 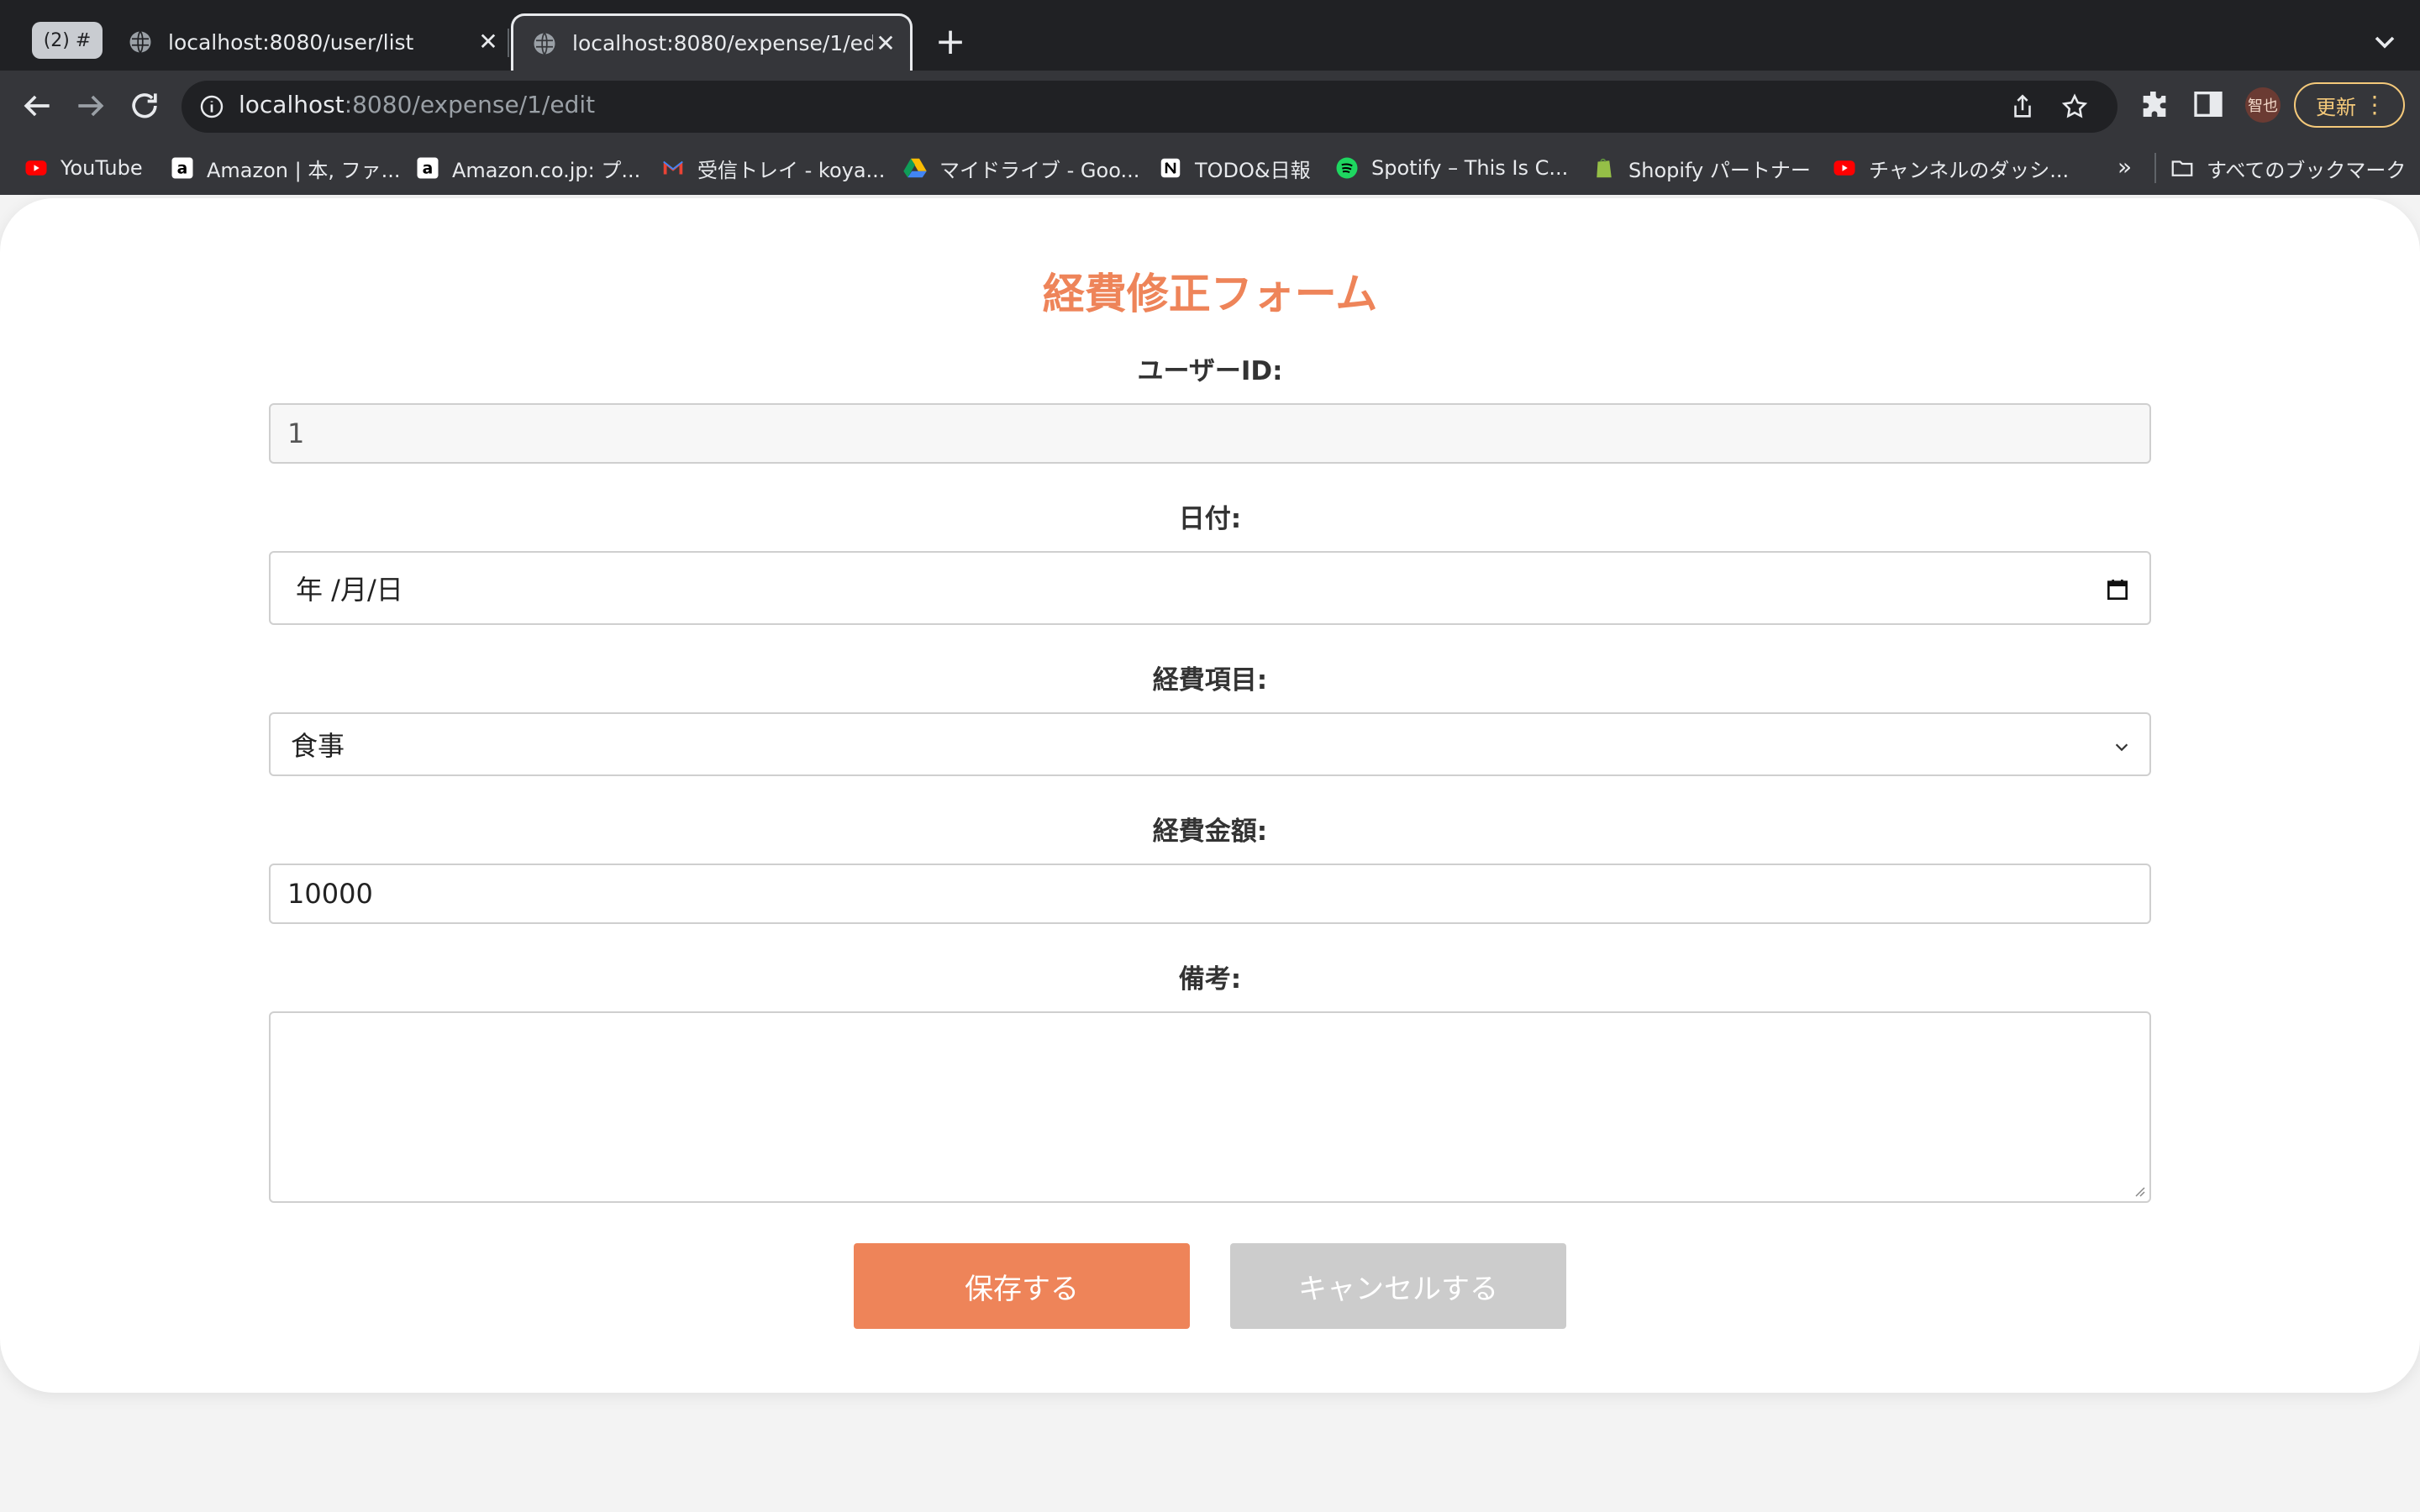 I want to click on bookmark-shopify: Shopify パートナー, so click(x=1701, y=168).